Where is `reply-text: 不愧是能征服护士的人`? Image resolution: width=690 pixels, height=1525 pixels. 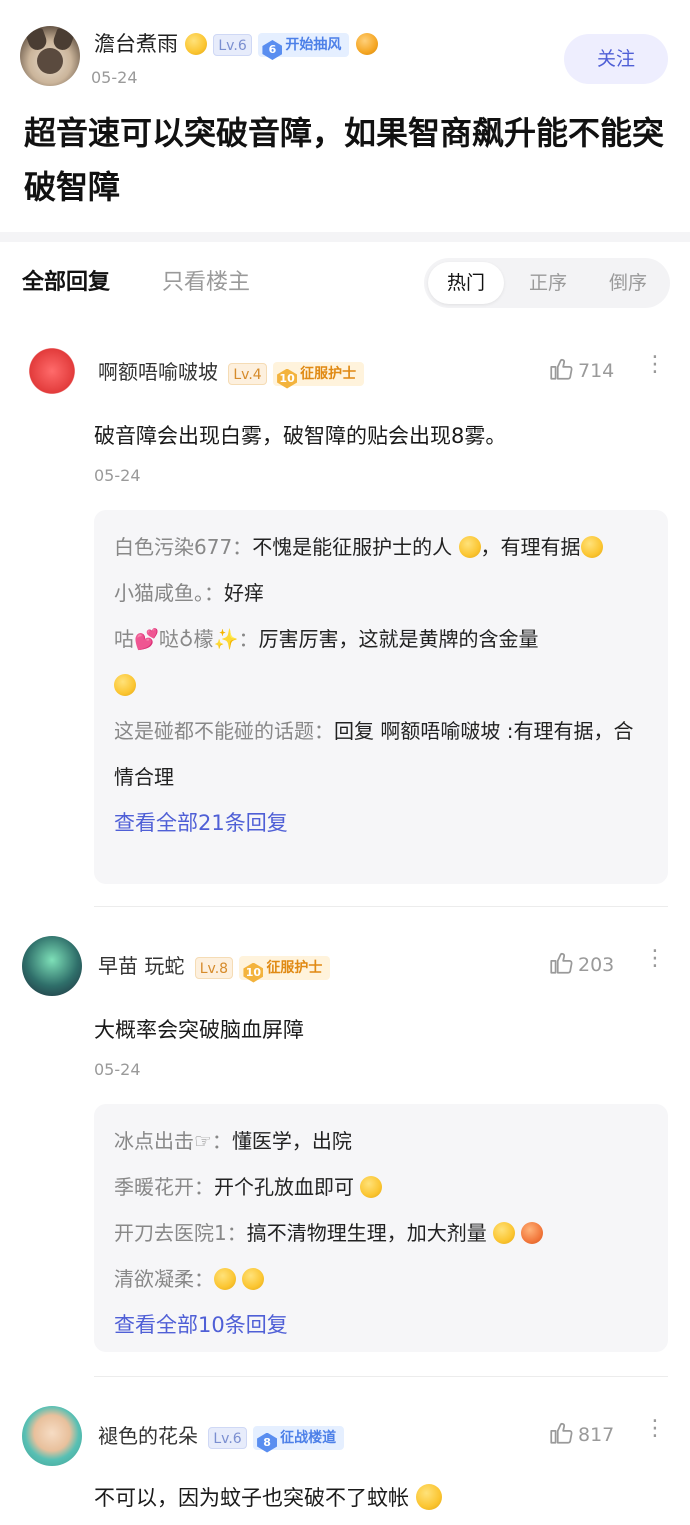 reply-text: 不愧是能征服护士的人 is located at coordinates (352, 547).